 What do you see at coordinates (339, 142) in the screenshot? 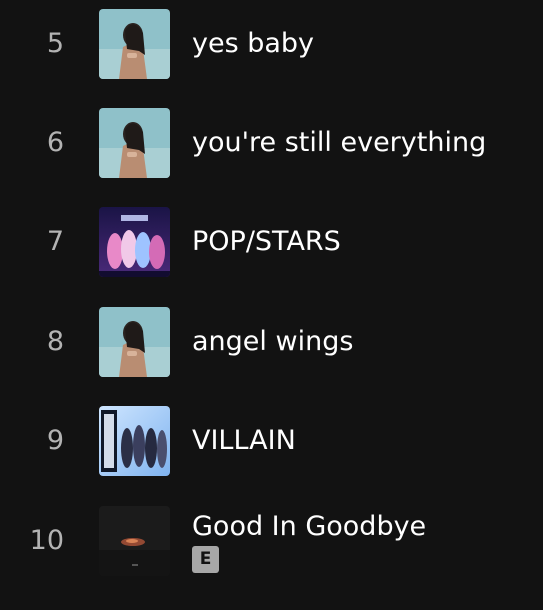
I see `track-title: you're still everything` at bounding box center [339, 142].